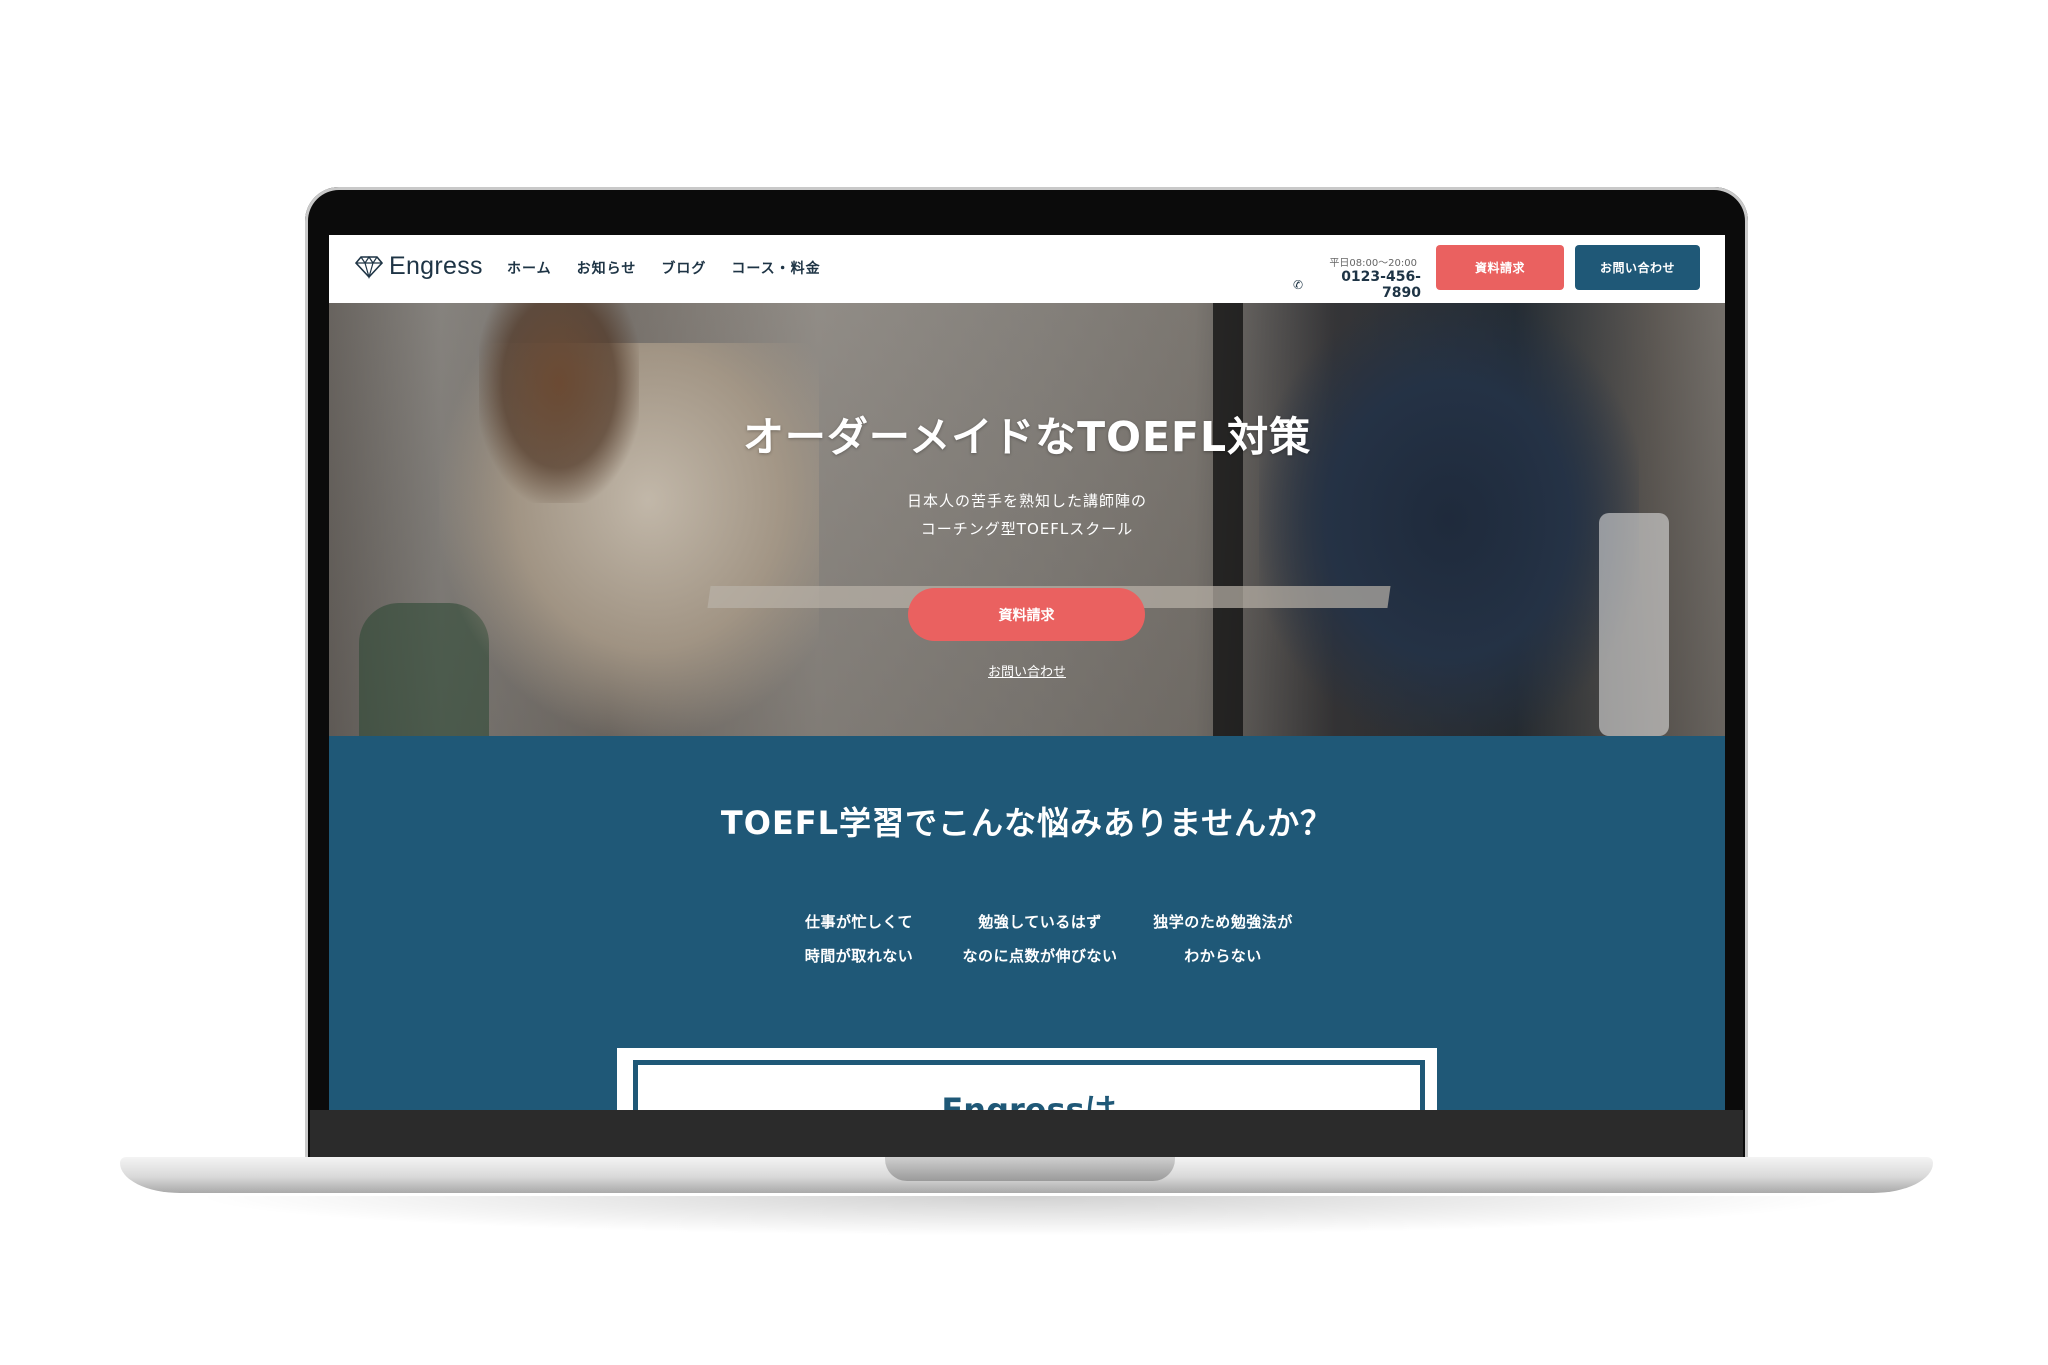  I want to click on hero-contact-link: お問い合わせ, so click(1027, 670).